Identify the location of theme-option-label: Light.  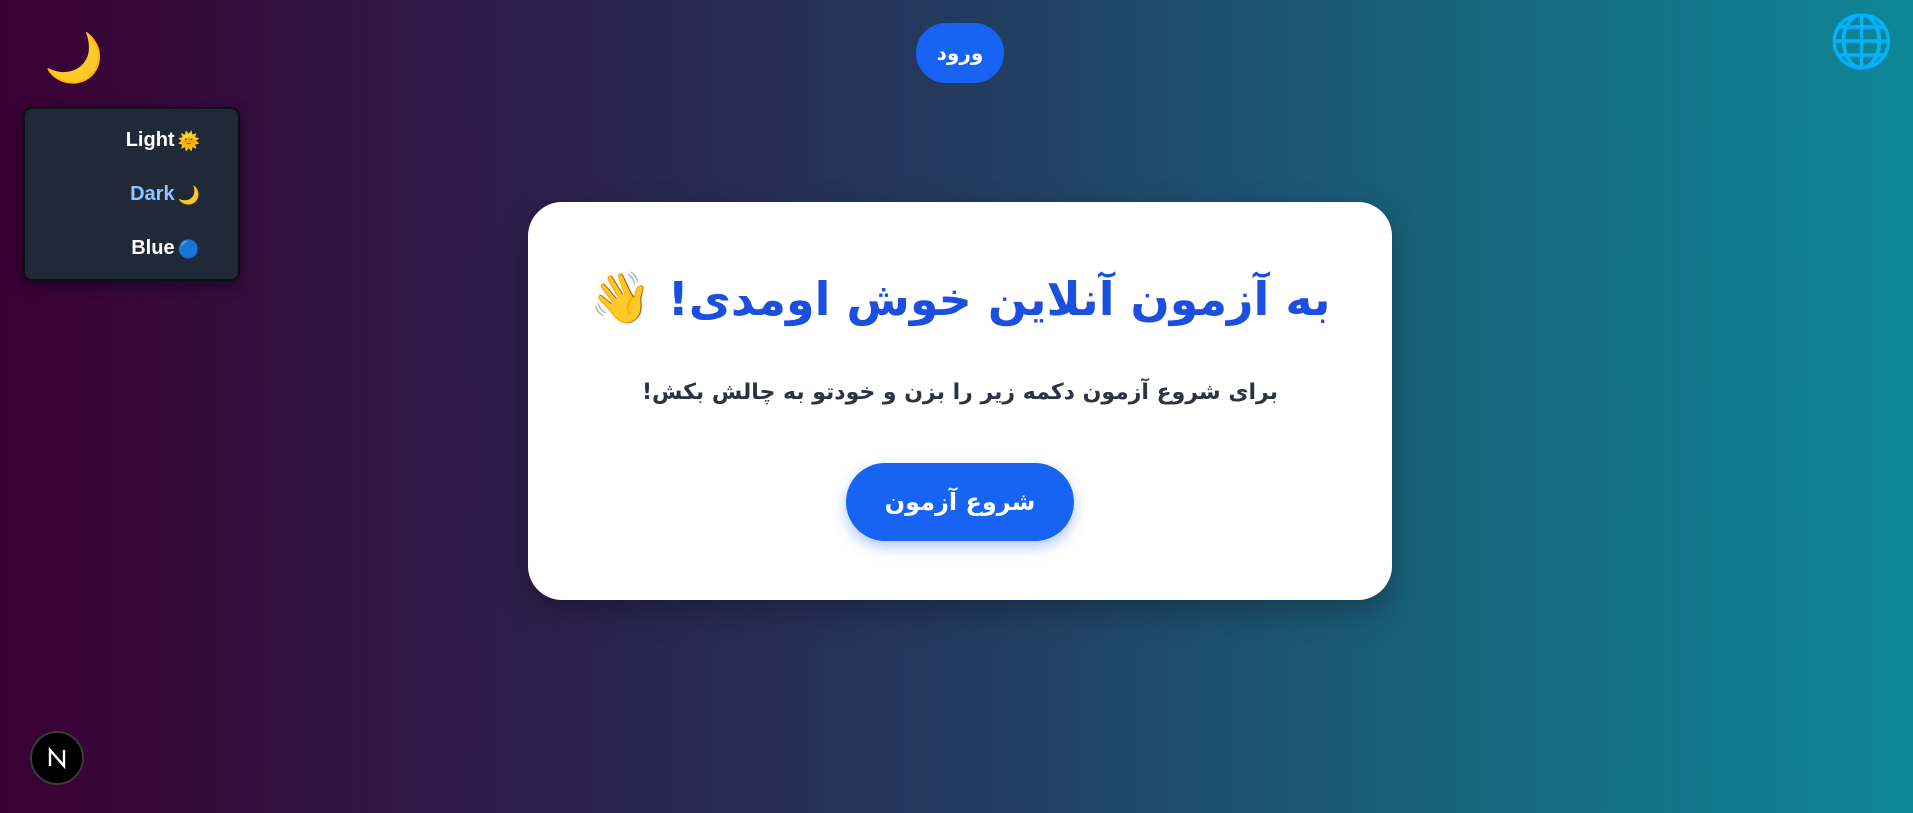
(150, 140).